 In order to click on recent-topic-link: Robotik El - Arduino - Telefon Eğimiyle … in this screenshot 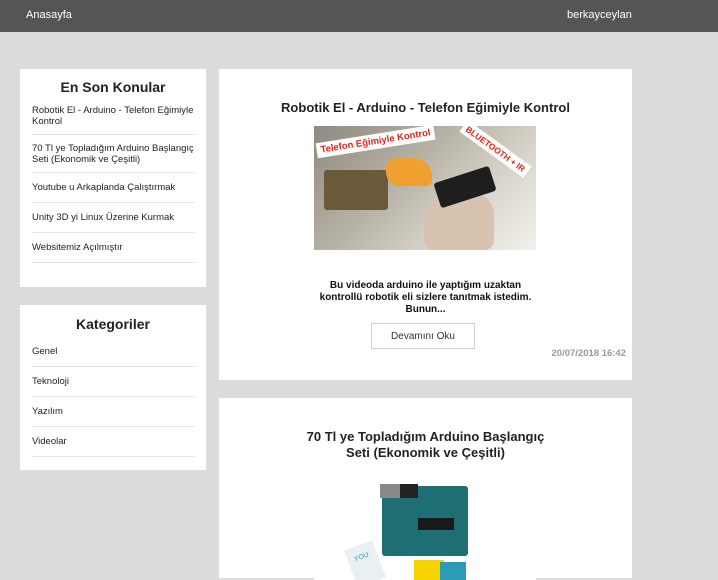, I will do `click(113, 116)`.